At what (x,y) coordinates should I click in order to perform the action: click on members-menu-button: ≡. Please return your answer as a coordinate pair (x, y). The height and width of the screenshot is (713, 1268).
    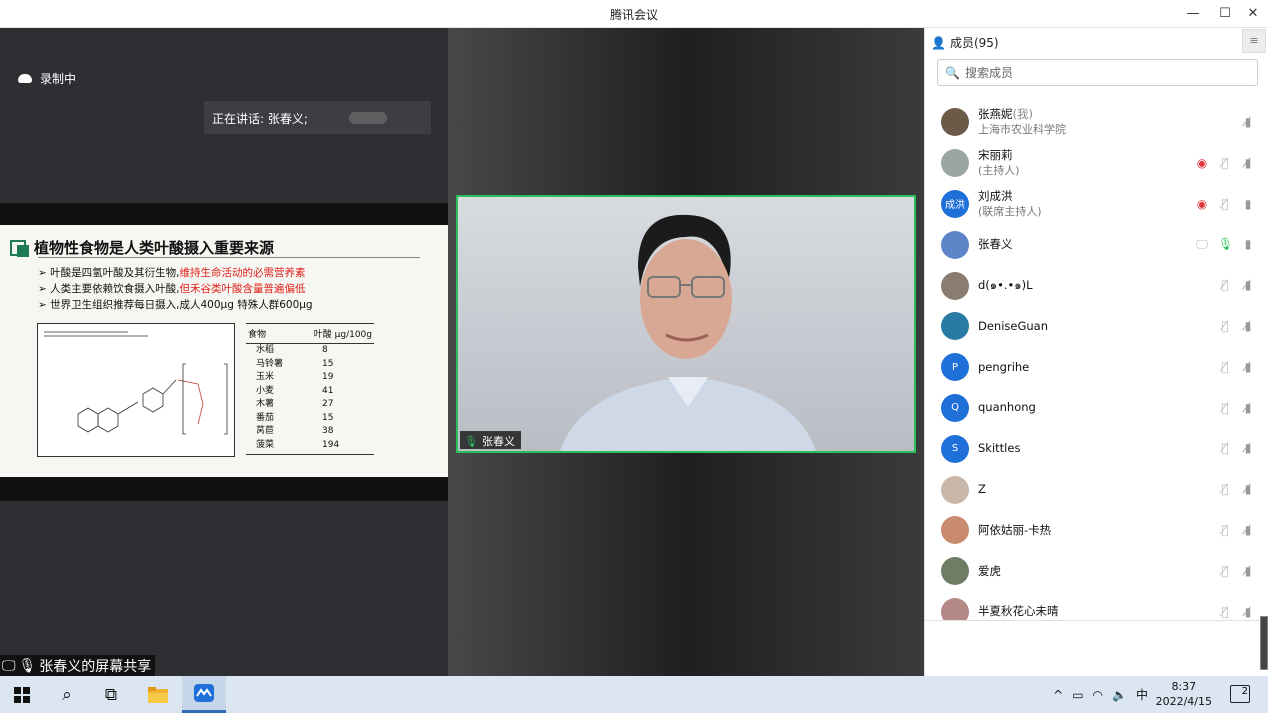
    Looking at the image, I should click on (1254, 41).